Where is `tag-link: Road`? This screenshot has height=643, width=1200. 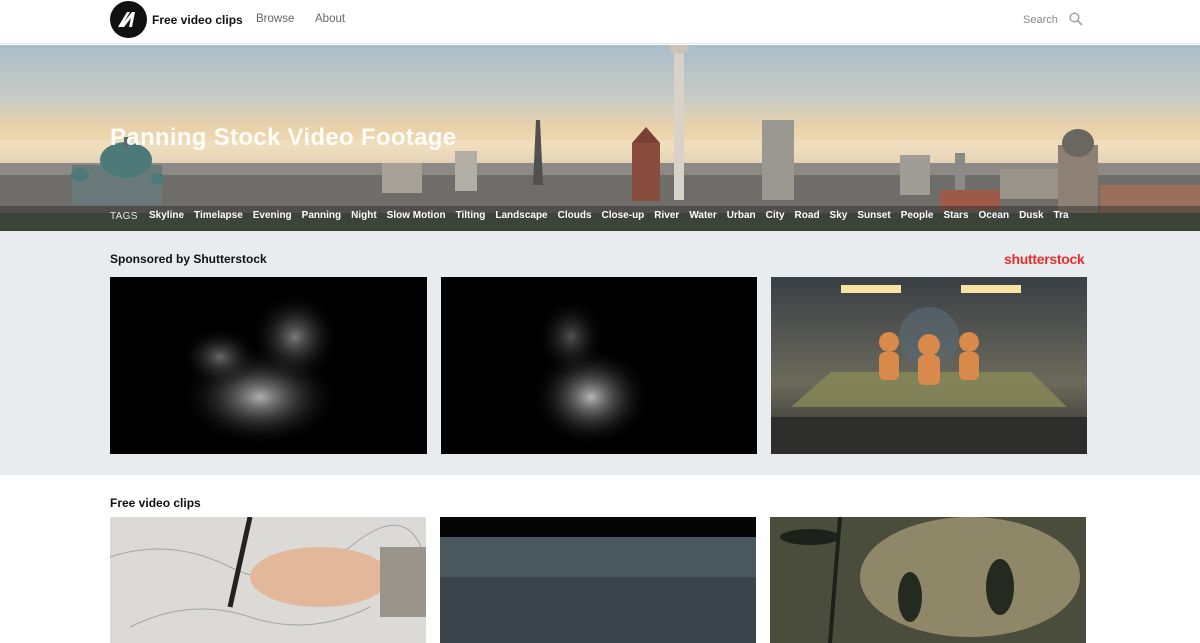 tag-link: Road is located at coordinates (807, 215).